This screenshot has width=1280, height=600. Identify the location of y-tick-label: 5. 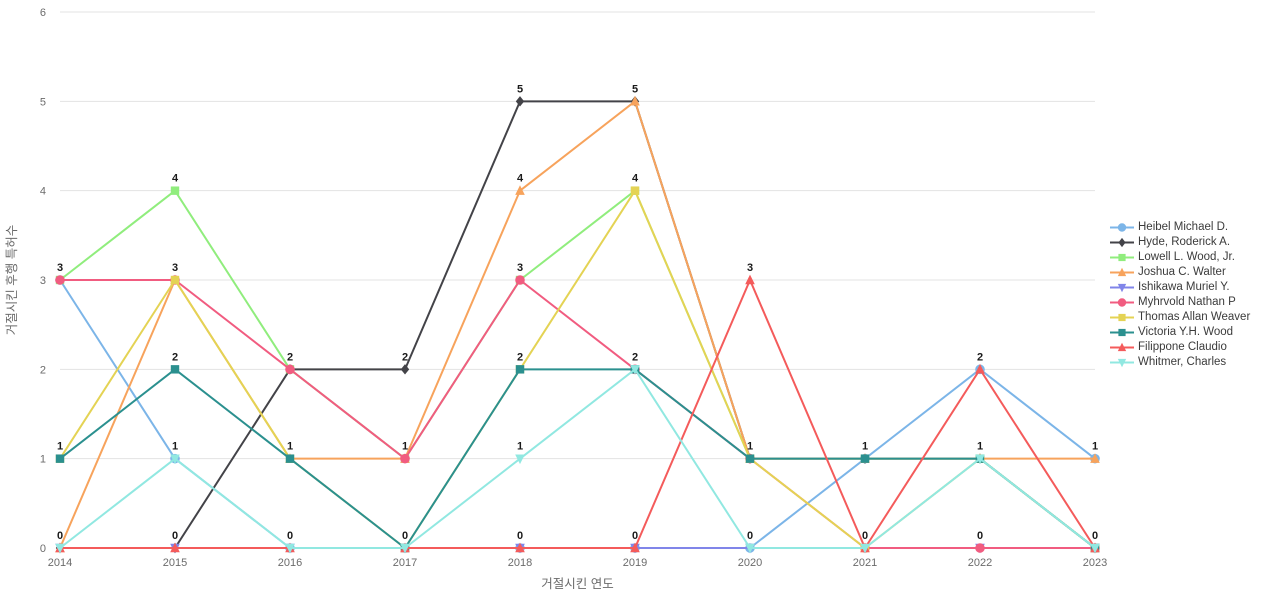
(43, 102).